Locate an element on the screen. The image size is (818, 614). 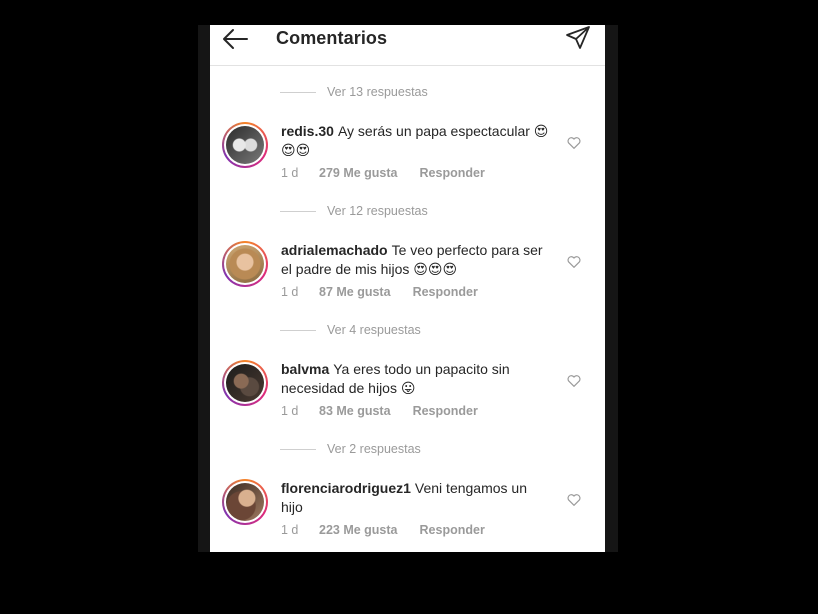
arrow-left-icon is located at coordinates (235, 39).